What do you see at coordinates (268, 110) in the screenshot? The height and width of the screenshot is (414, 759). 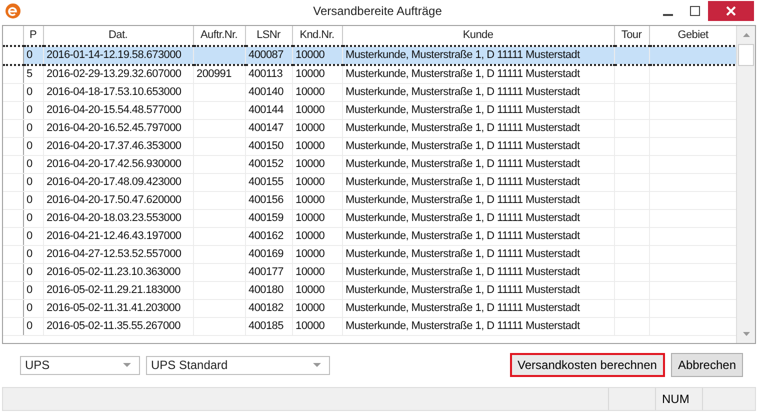 I see `table-cell: 400144` at bounding box center [268, 110].